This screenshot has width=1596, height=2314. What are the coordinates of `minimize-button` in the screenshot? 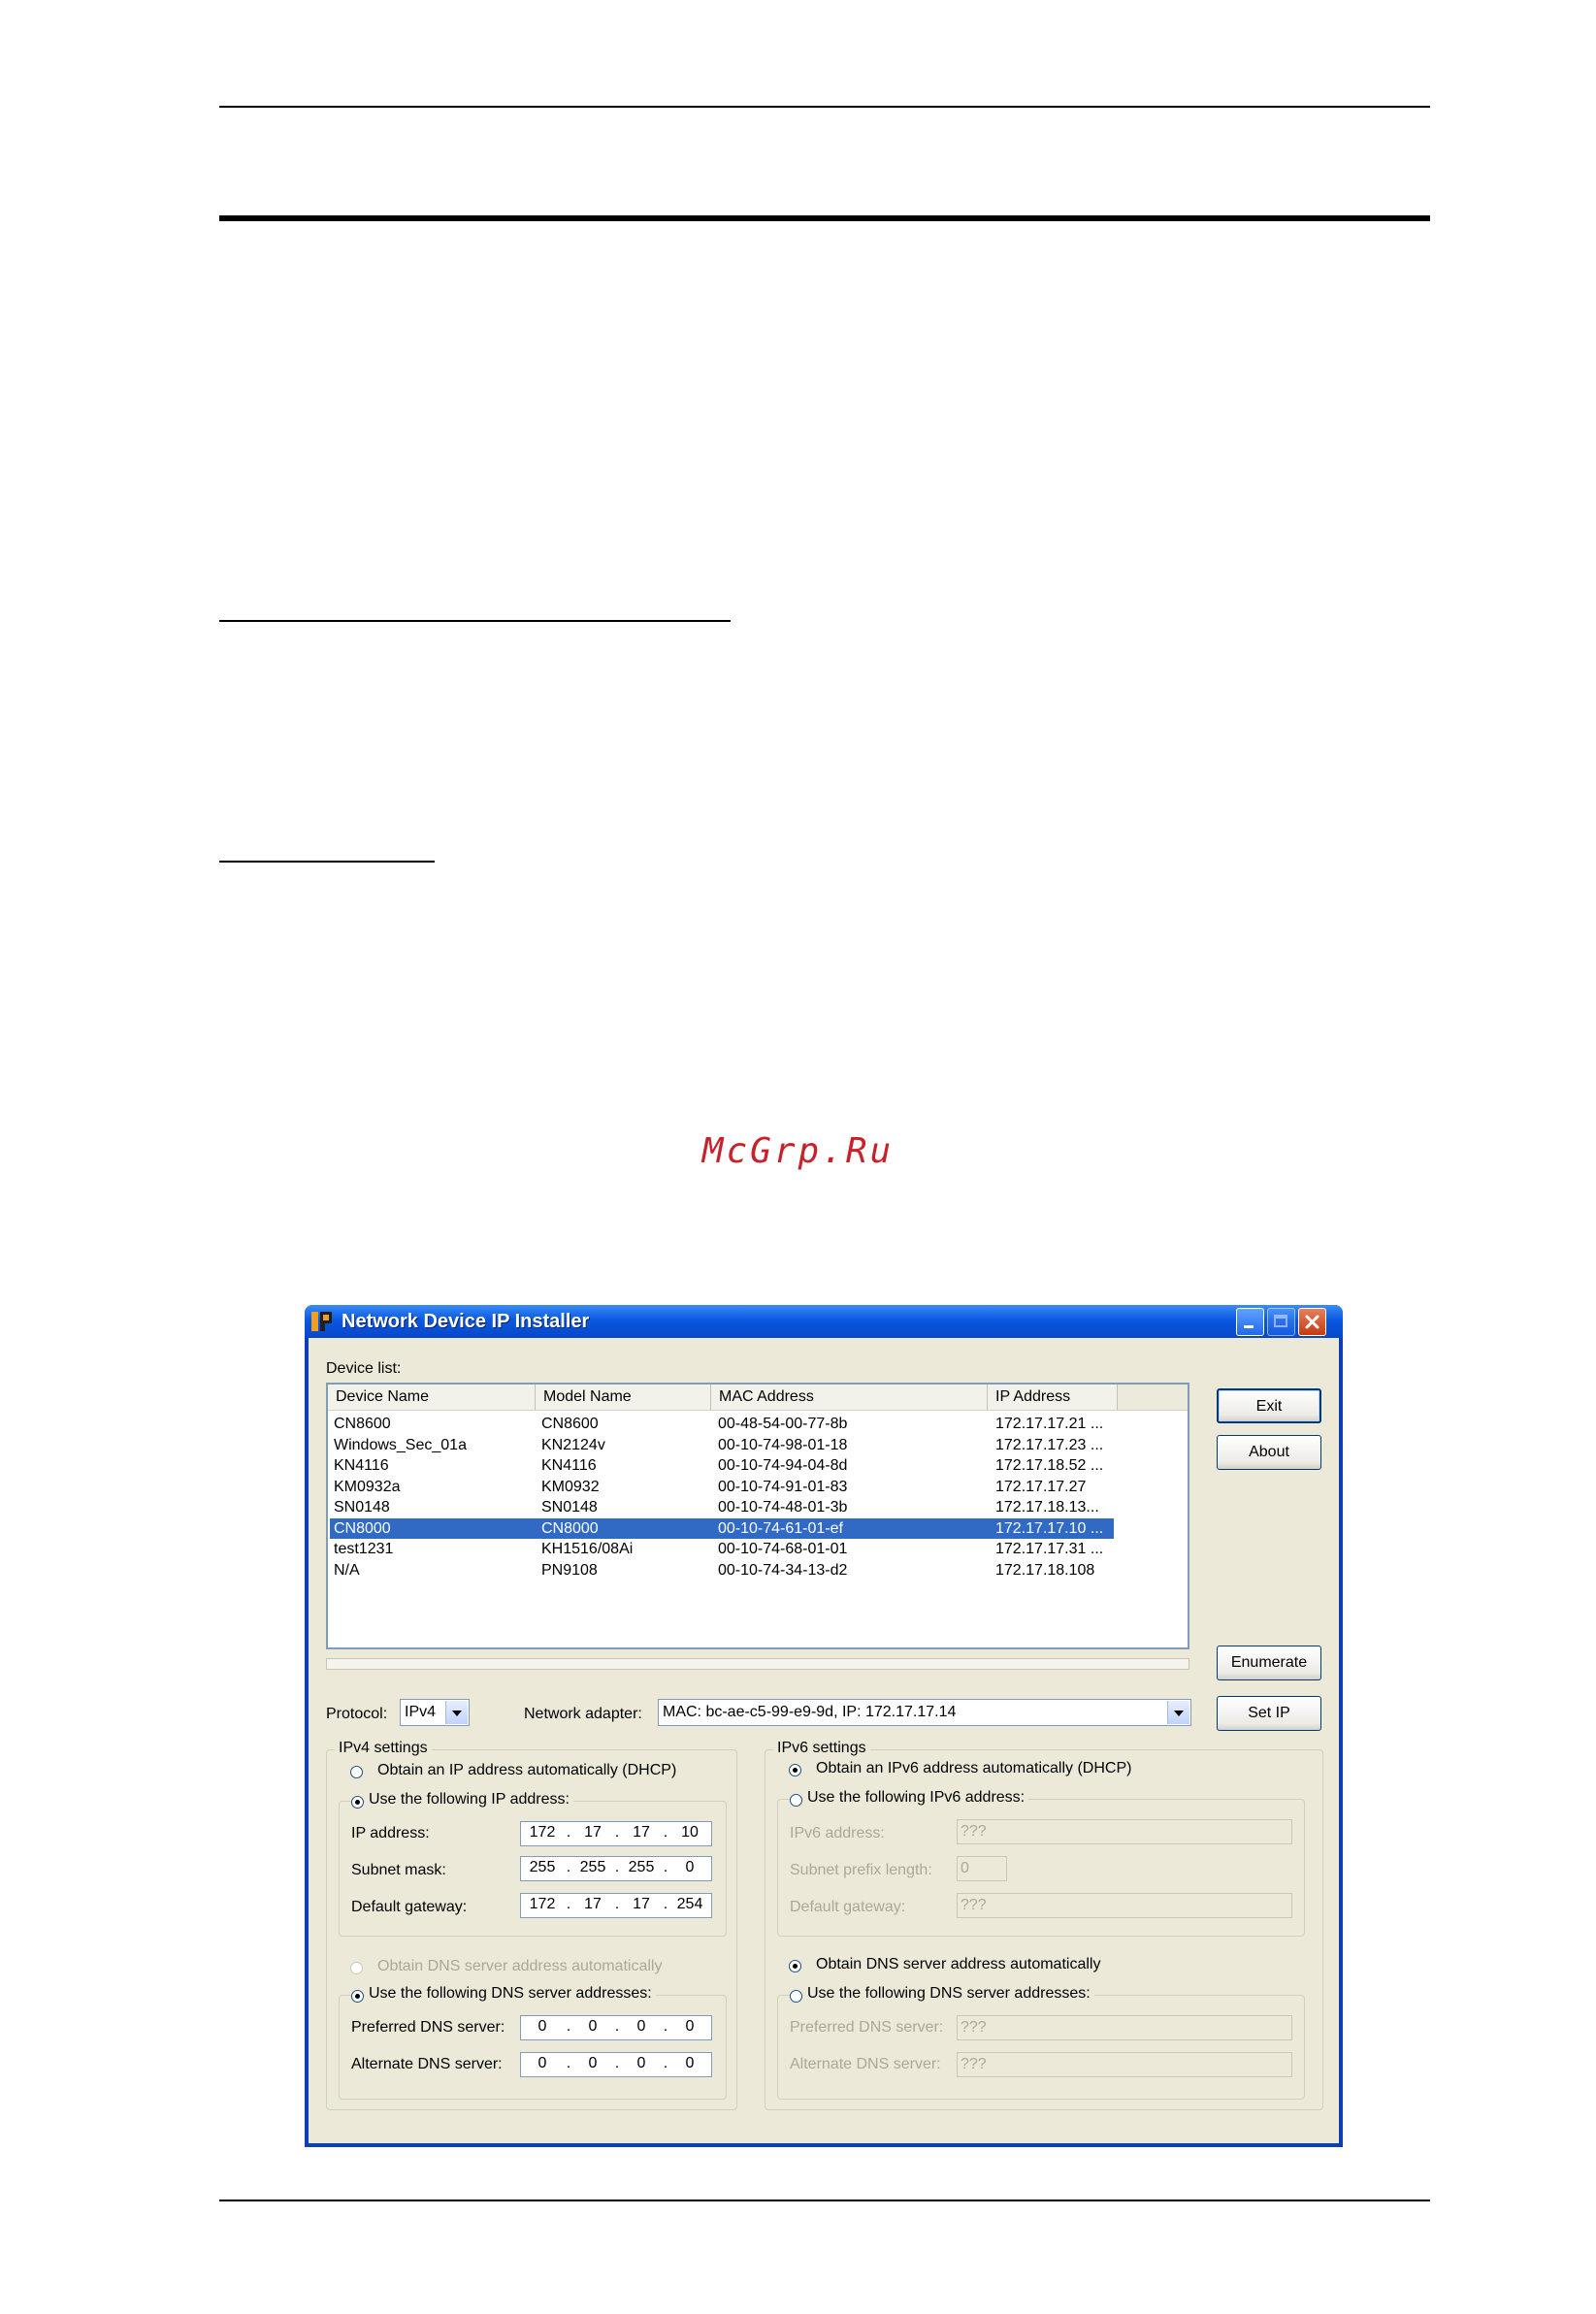 It's located at (1250, 1322).